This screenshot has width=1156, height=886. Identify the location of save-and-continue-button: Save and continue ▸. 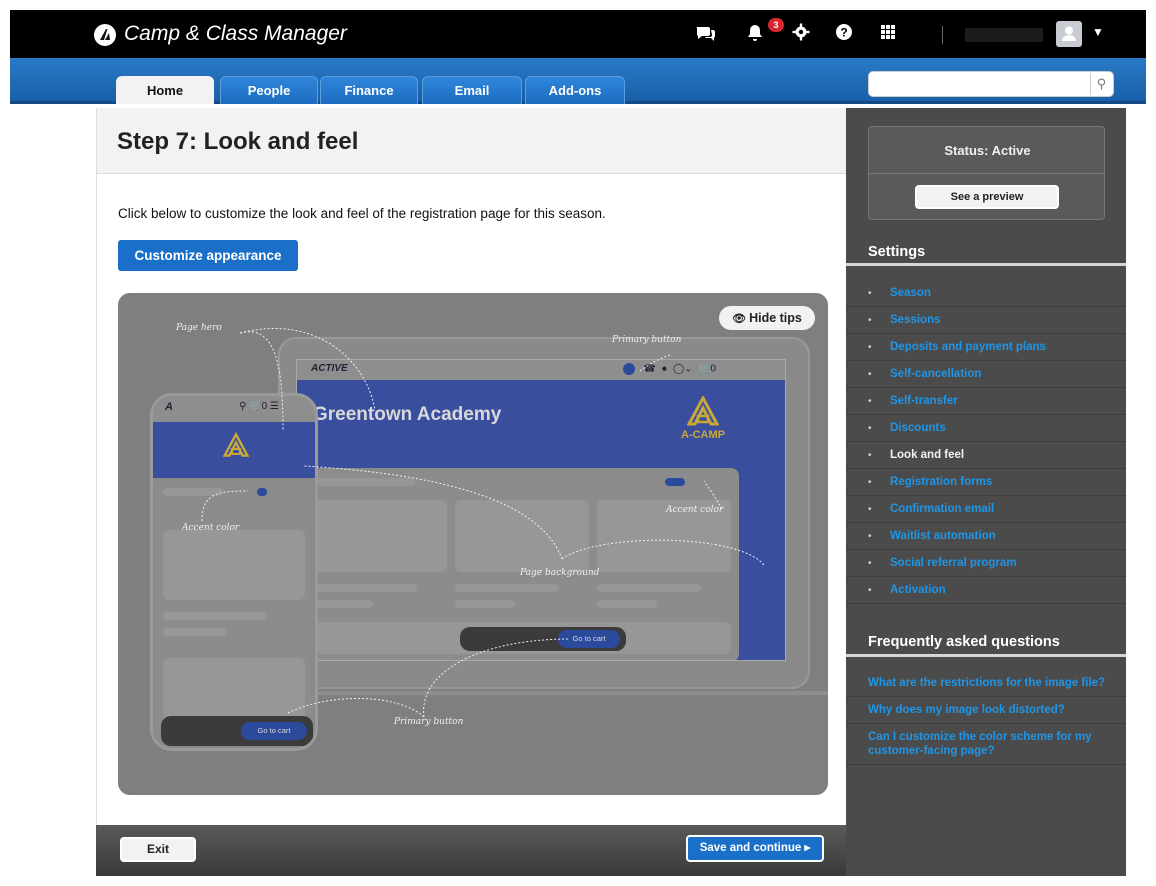
(755, 848).